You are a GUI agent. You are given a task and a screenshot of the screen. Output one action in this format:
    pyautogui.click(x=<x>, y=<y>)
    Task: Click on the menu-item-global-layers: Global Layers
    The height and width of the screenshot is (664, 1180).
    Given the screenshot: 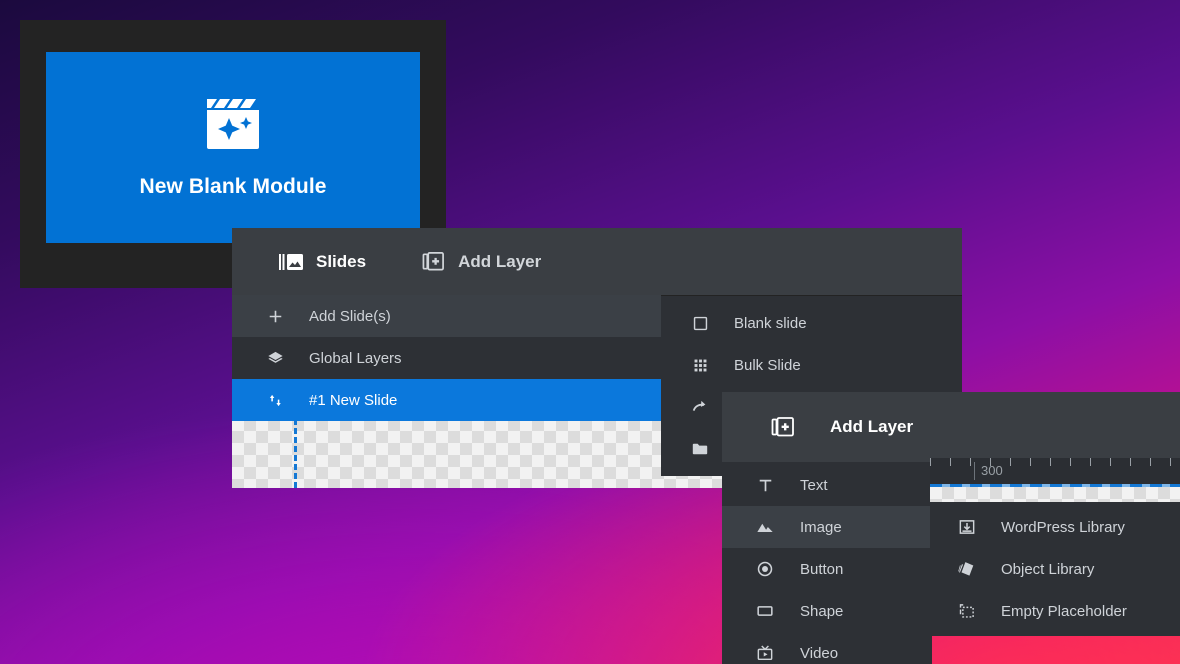 What is the action you would take?
    pyautogui.click(x=446, y=358)
    